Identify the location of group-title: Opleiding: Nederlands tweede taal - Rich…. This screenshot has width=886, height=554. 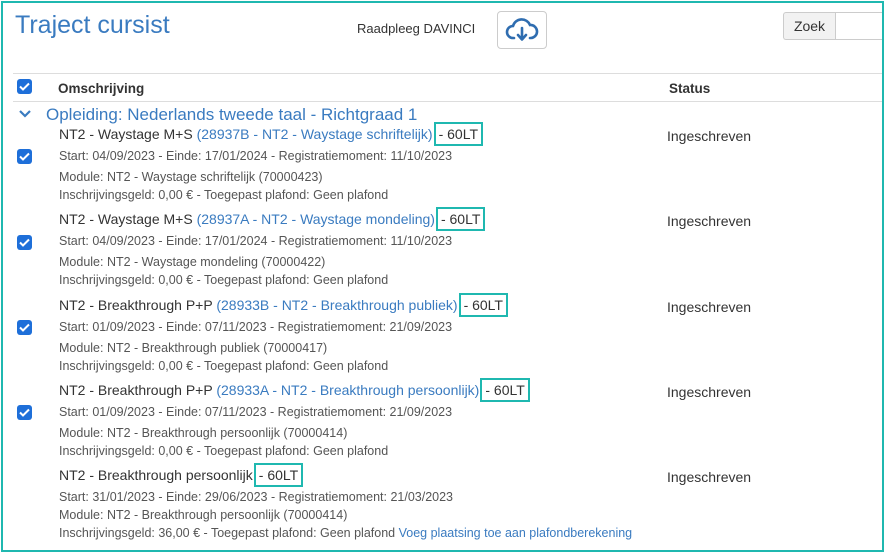
(231, 115).